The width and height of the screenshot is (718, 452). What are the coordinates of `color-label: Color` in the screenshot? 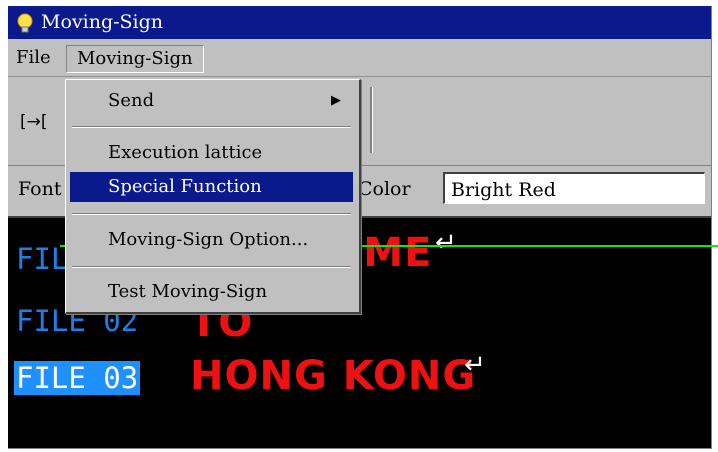 It's located at (384, 189).